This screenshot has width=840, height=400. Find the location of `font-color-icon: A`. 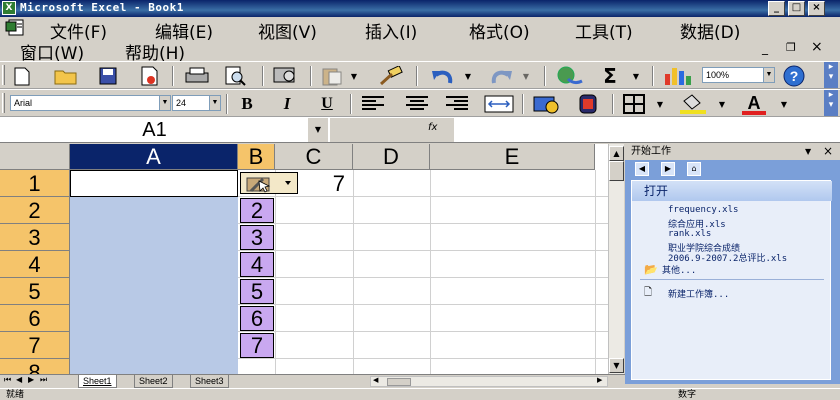

font-color-icon: A is located at coordinates (754, 104).